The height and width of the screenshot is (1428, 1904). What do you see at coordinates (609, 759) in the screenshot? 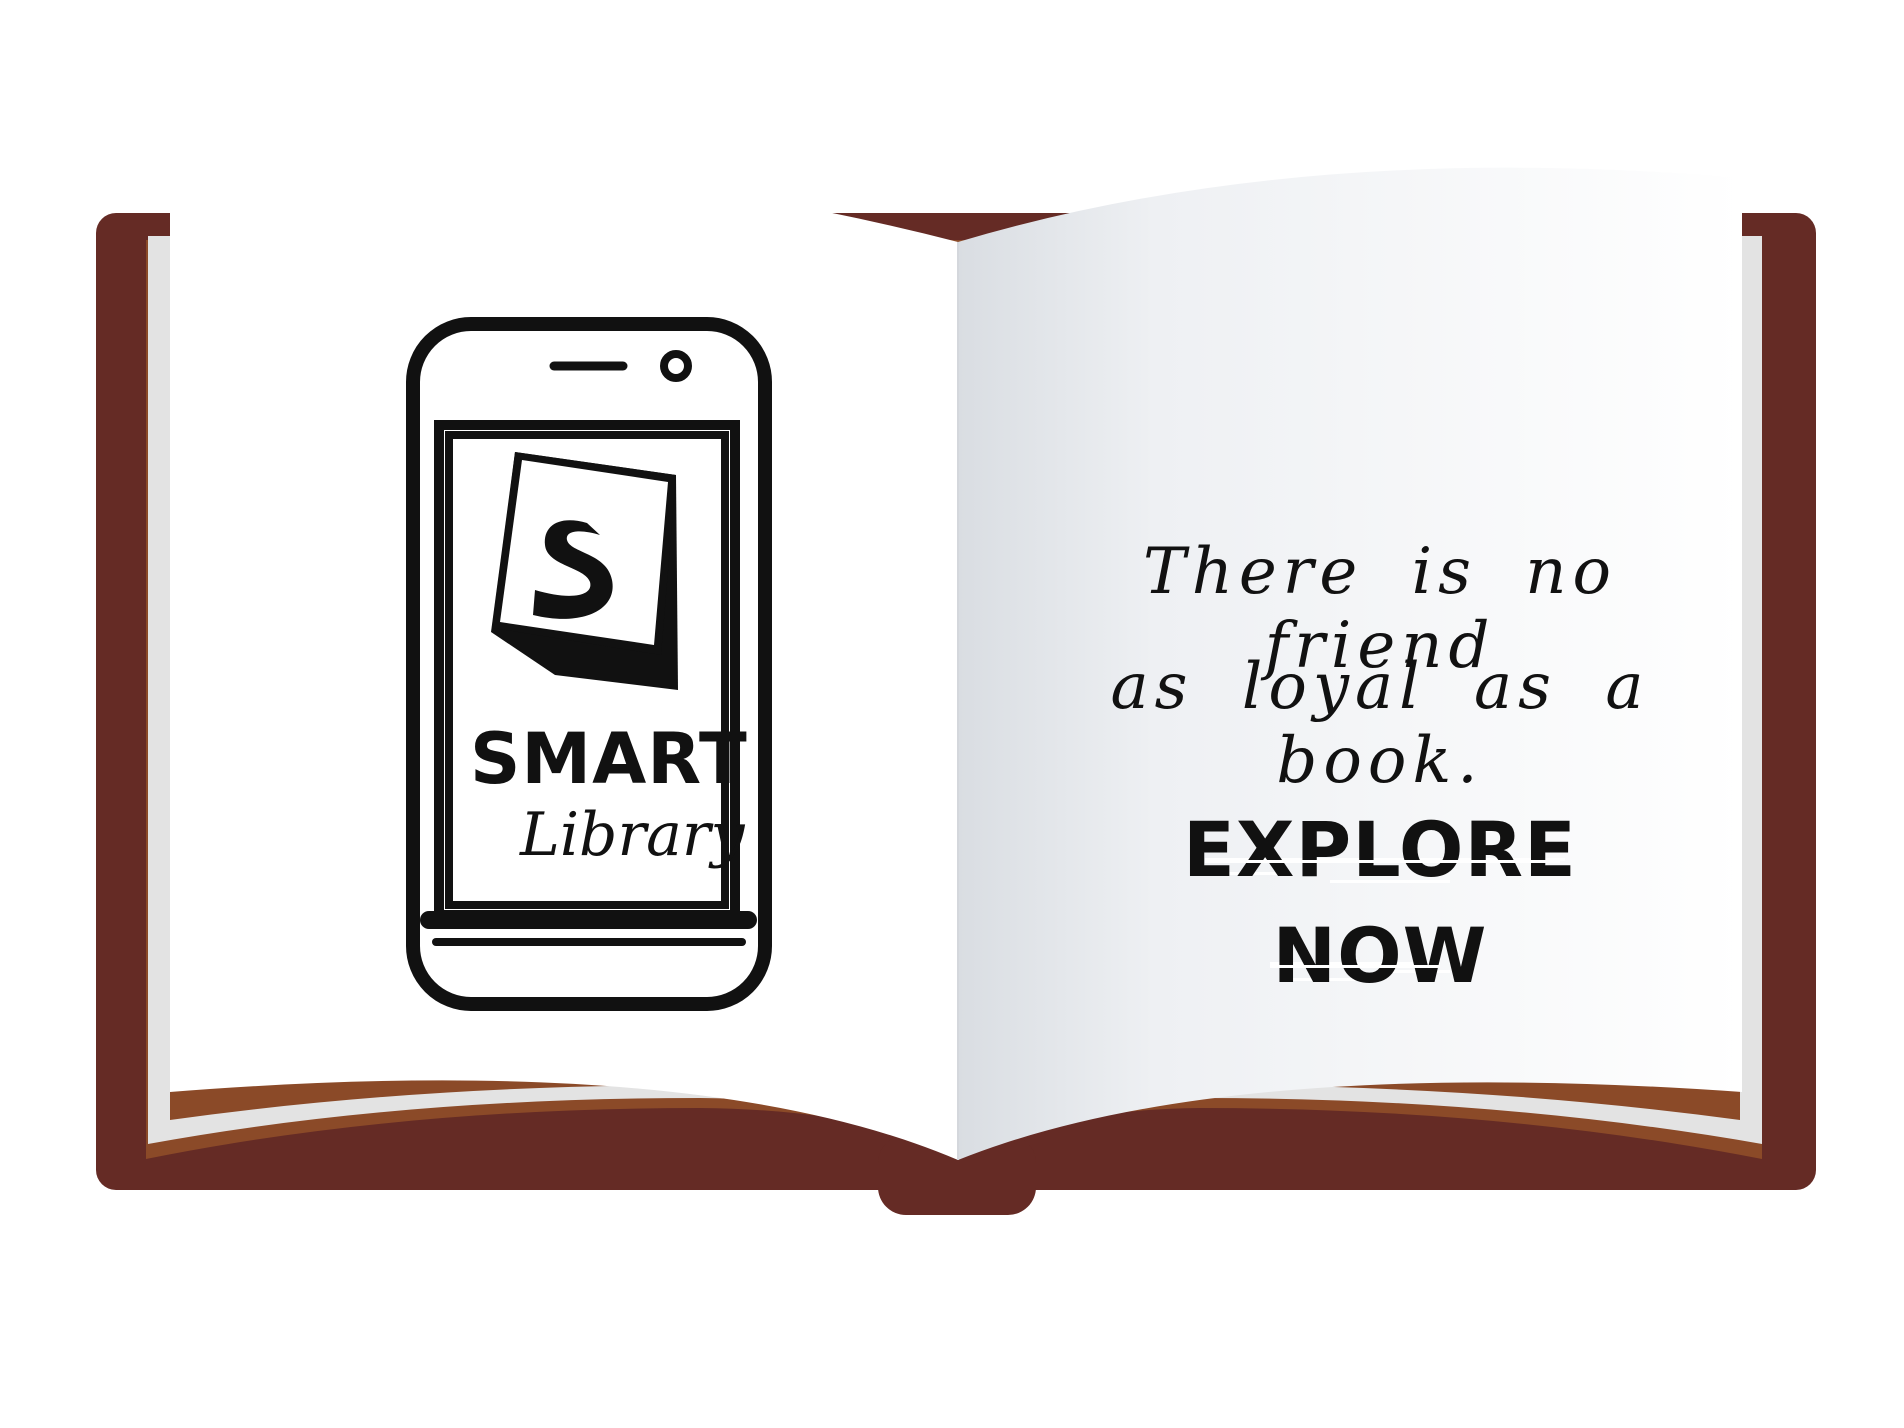
I see `brand-name-smart: SMART` at bounding box center [609, 759].